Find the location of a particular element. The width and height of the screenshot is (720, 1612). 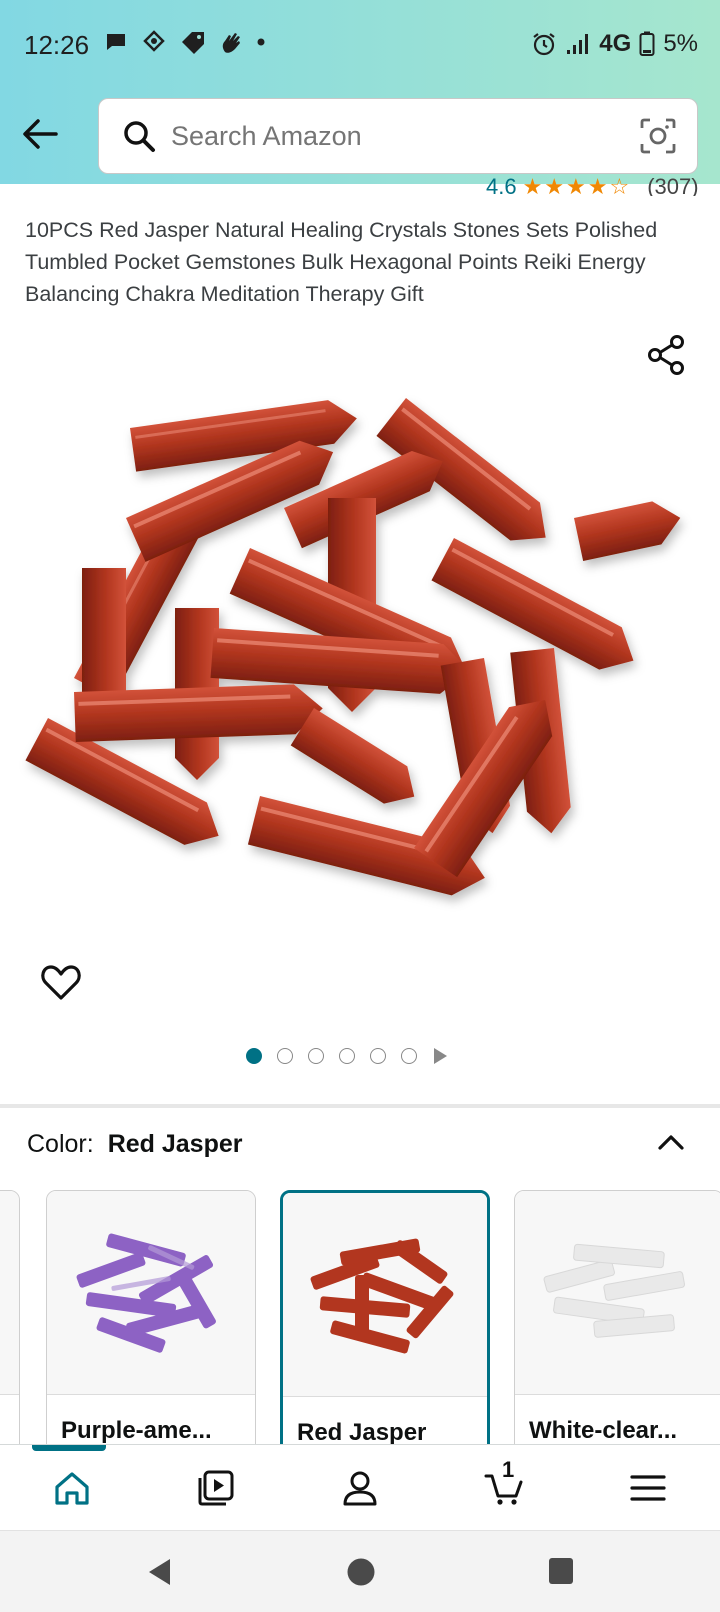

red-jasper-points-image is located at coordinates (382, 1295).